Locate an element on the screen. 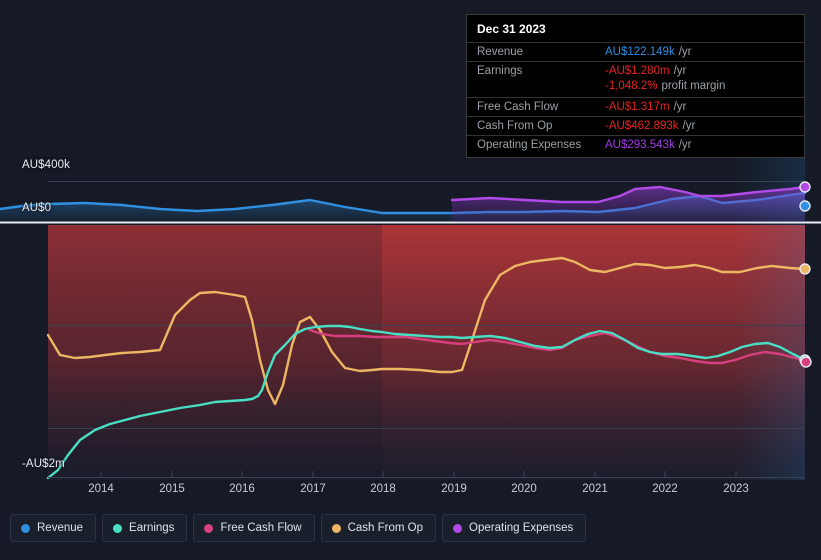  tooltip-row: Operating Expenses AU$293.543k/yr is located at coordinates (635, 144).